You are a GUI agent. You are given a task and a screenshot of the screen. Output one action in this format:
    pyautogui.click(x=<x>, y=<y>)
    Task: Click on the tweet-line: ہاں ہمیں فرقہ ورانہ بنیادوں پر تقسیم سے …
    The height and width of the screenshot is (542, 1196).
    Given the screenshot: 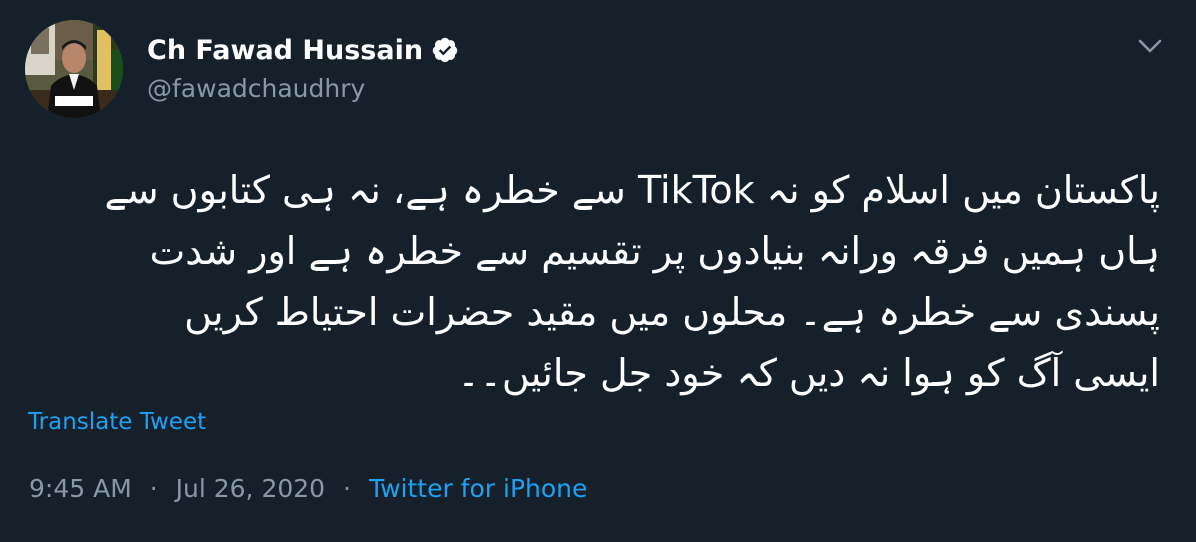 What is the action you would take?
    pyautogui.click(x=654, y=251)
    